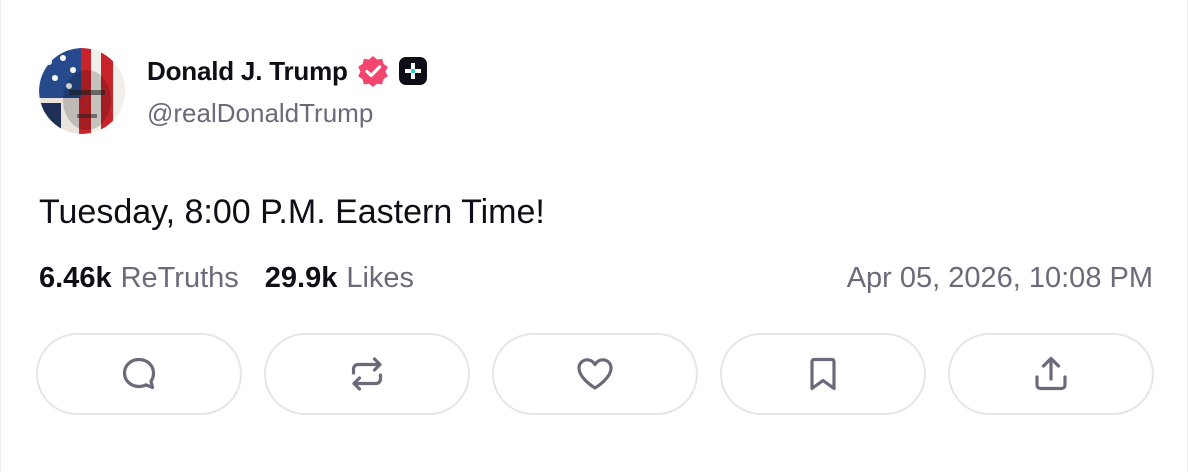  I want to click on comment-icon, so click(139, 373).